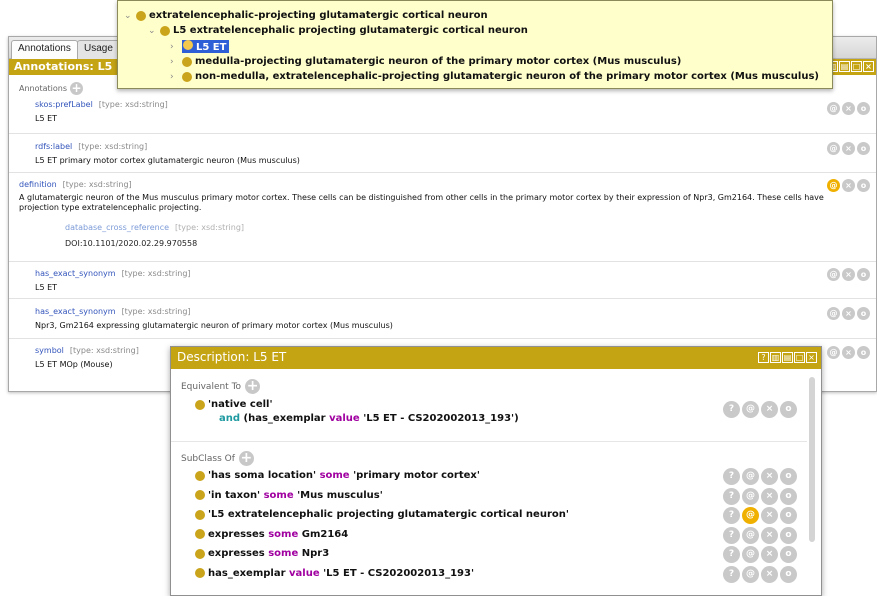 The image size is (877, 596). I want to click on subclass-row: expresses some Npr3, so click(262, 553).